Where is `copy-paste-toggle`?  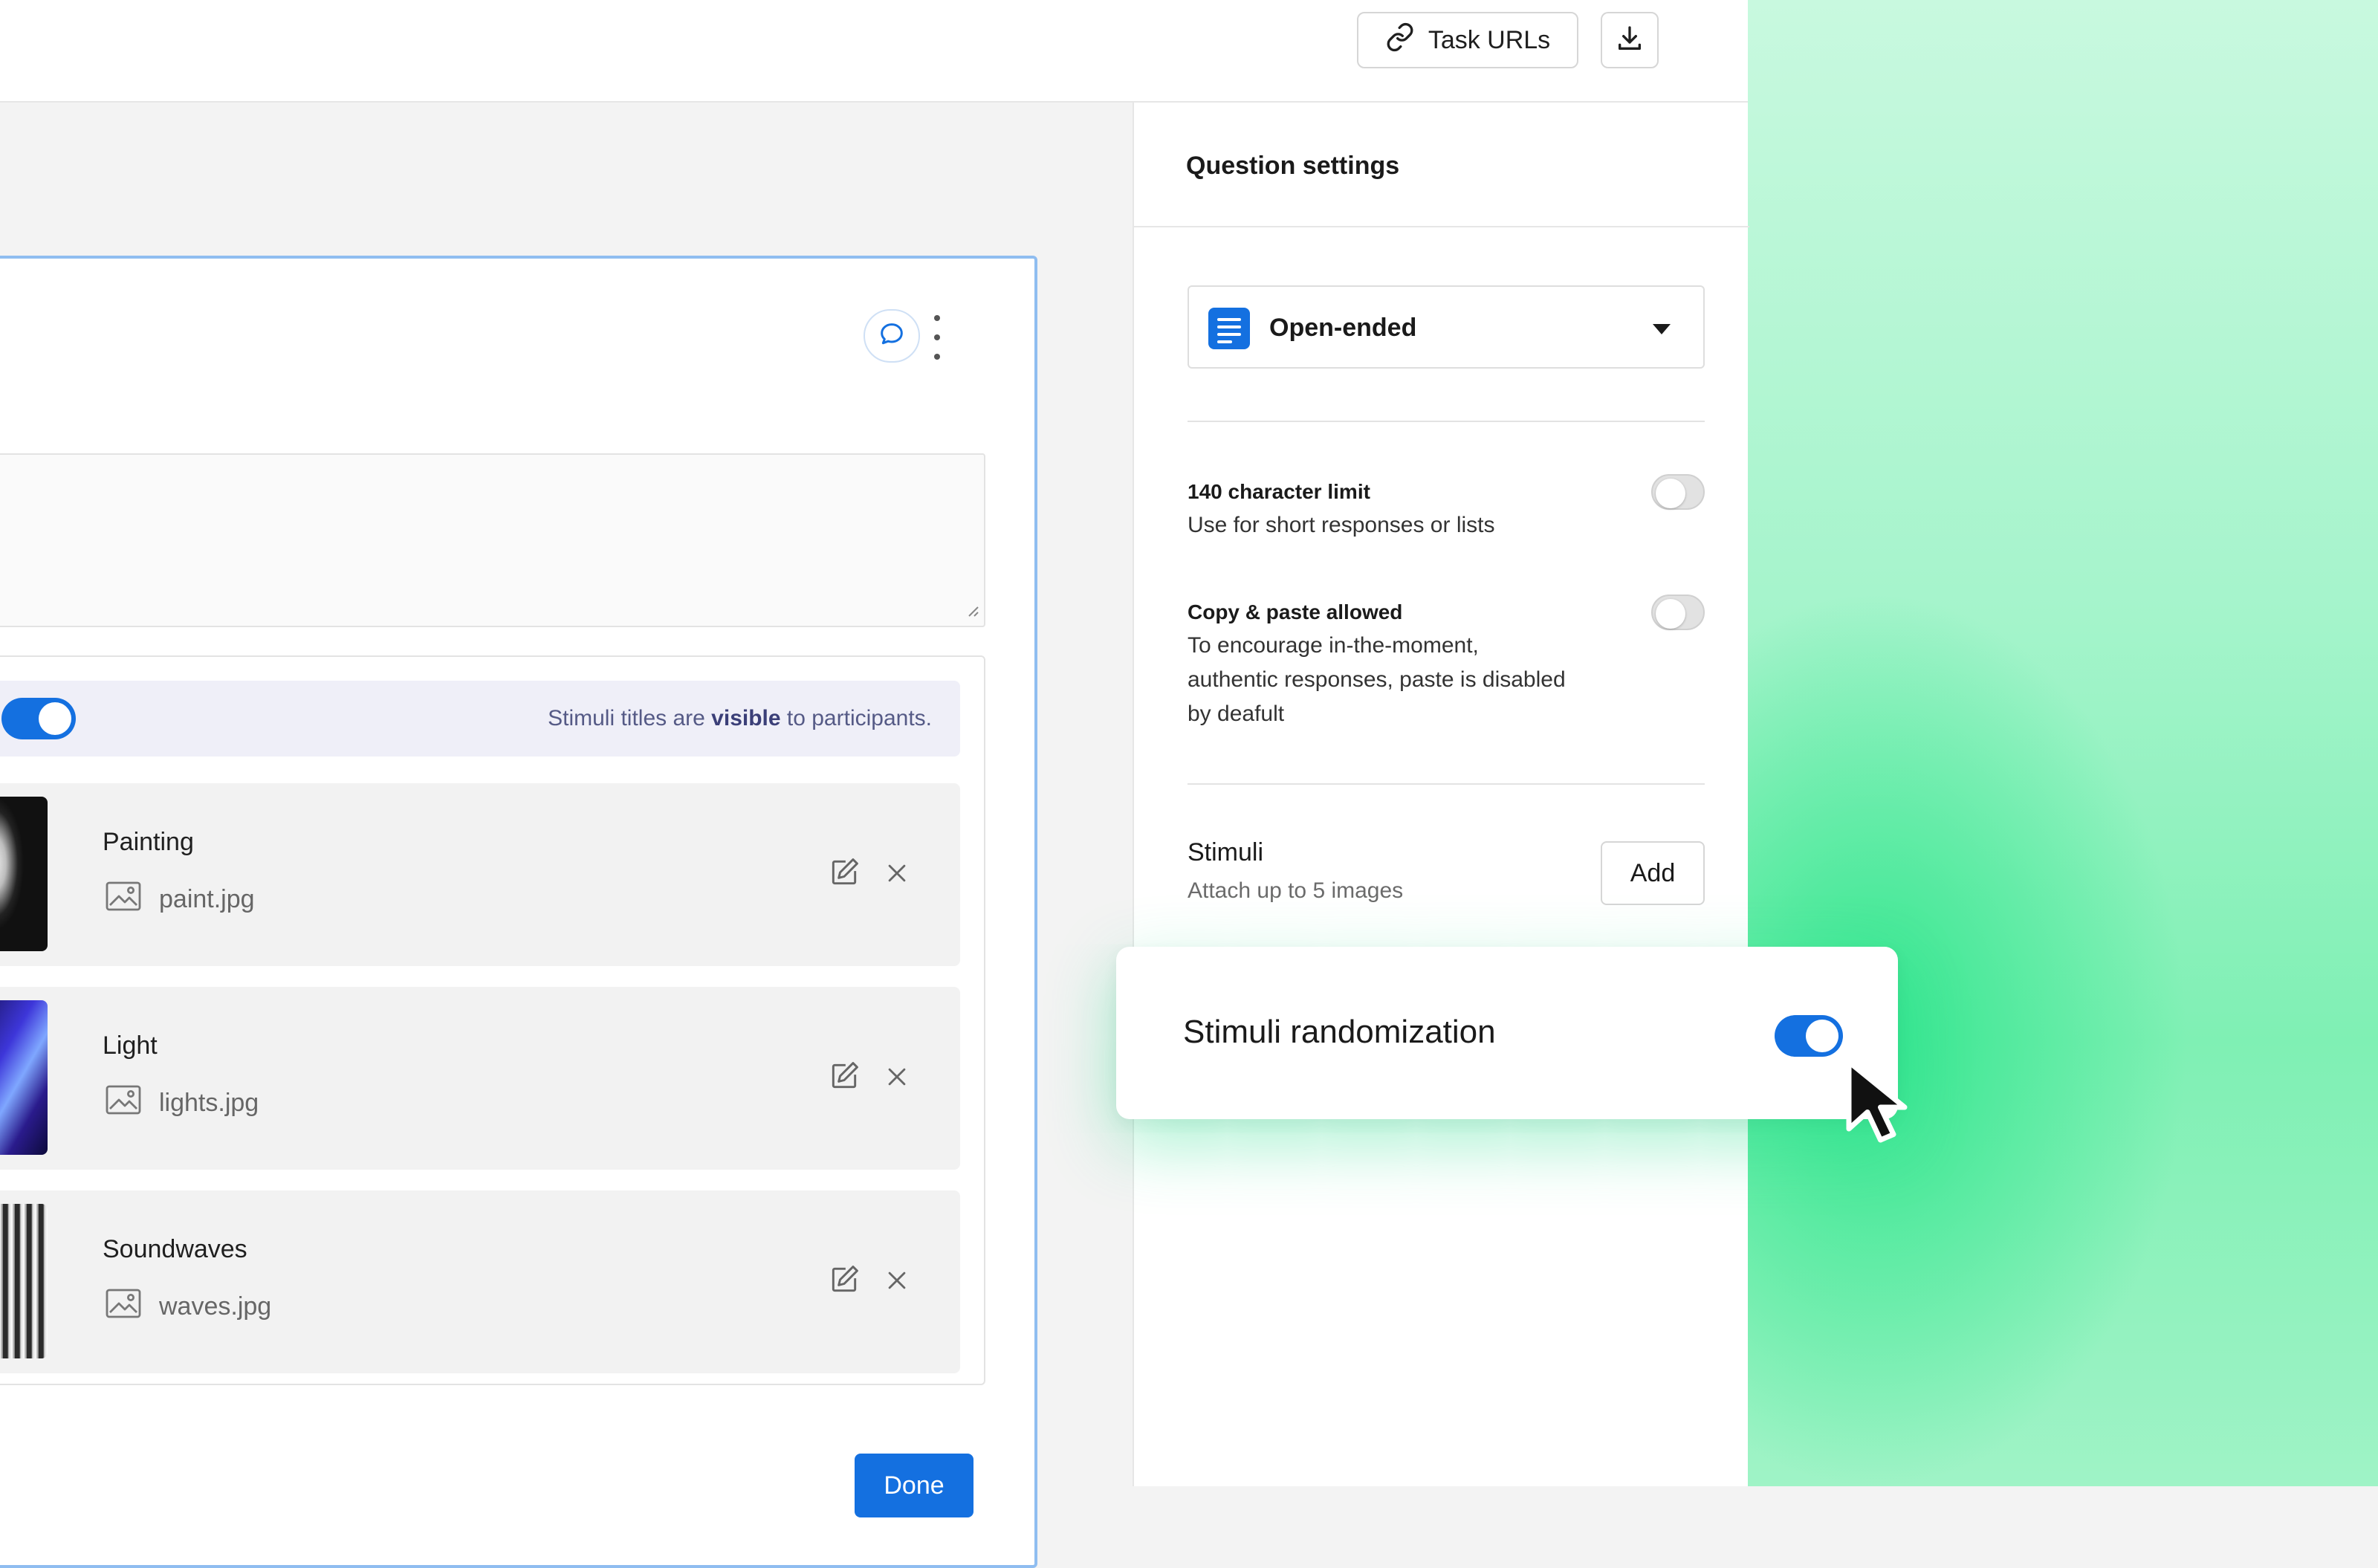 copy-paste-toggle is located at coordinates (1678, 612).